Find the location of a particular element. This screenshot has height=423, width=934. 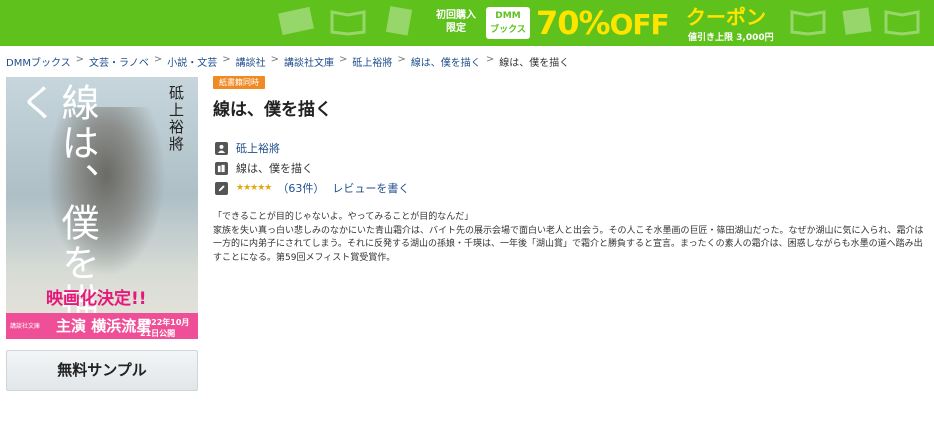

rating-row: ★★★★★ （63件） レビューを書く is located at coordinates (312, 188).